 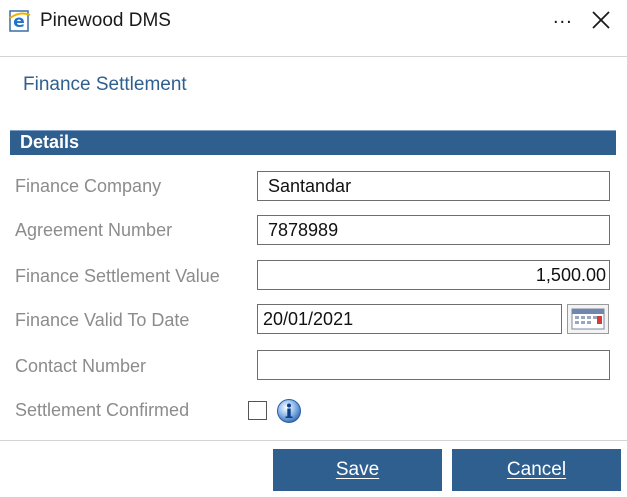 What do you see at coordinates (433, 275) in the screenshot?
I see `settlement-value-field: 1,500.00` at bounding box center [433, 275].